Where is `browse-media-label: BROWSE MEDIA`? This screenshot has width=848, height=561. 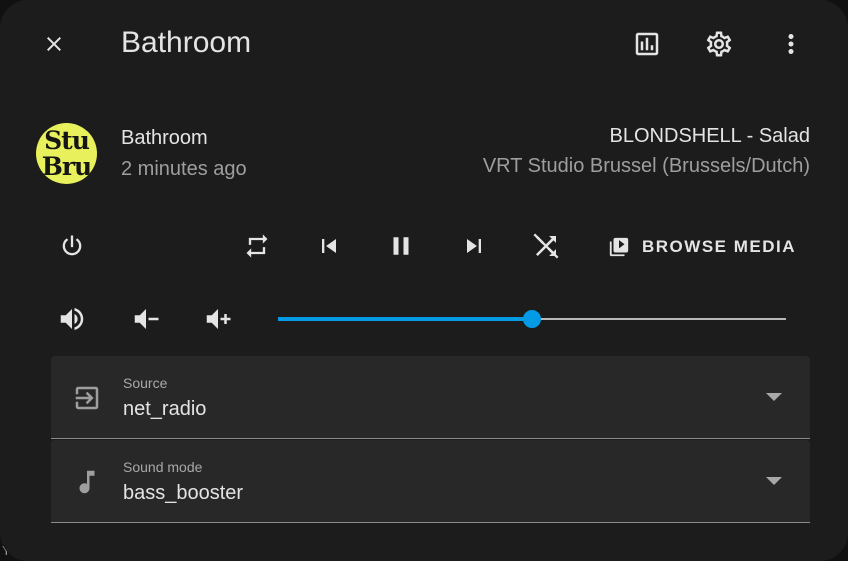
browse-media-label: BROWSE MEDIA is located at coordinates (719, 246).